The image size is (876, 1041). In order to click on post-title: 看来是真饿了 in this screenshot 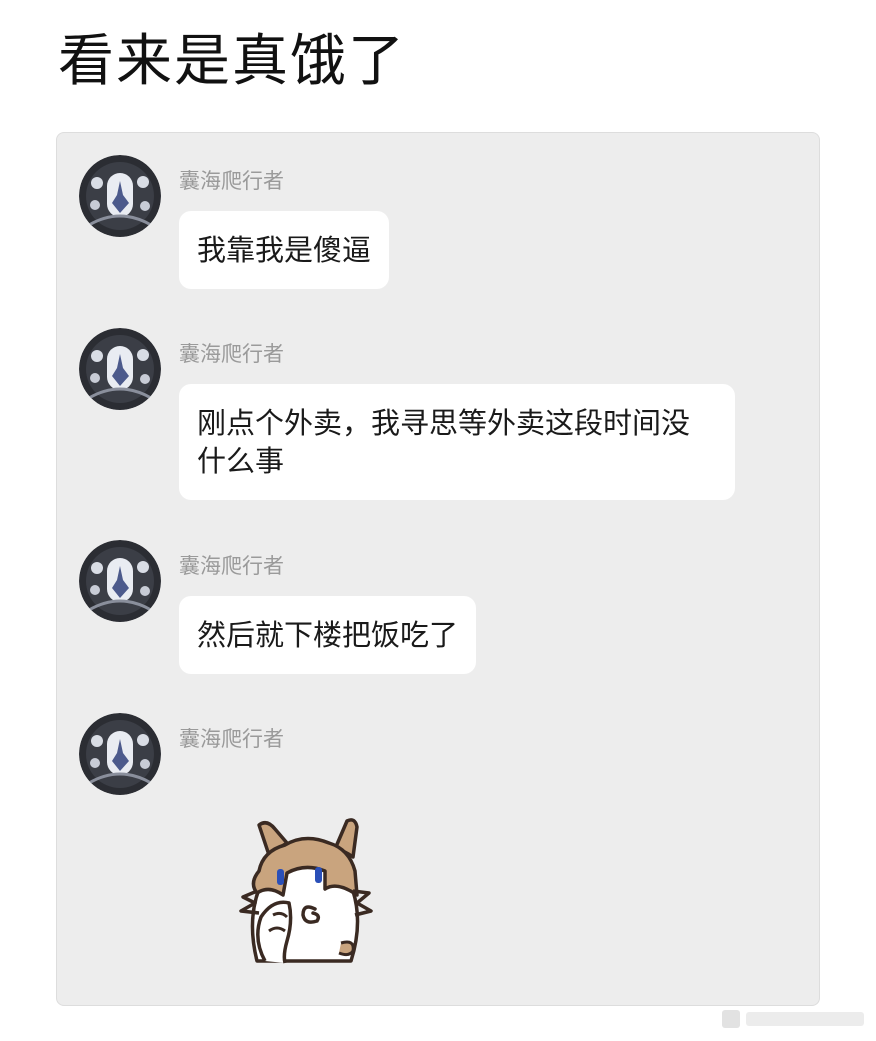, I will do `click(232, 61)`.